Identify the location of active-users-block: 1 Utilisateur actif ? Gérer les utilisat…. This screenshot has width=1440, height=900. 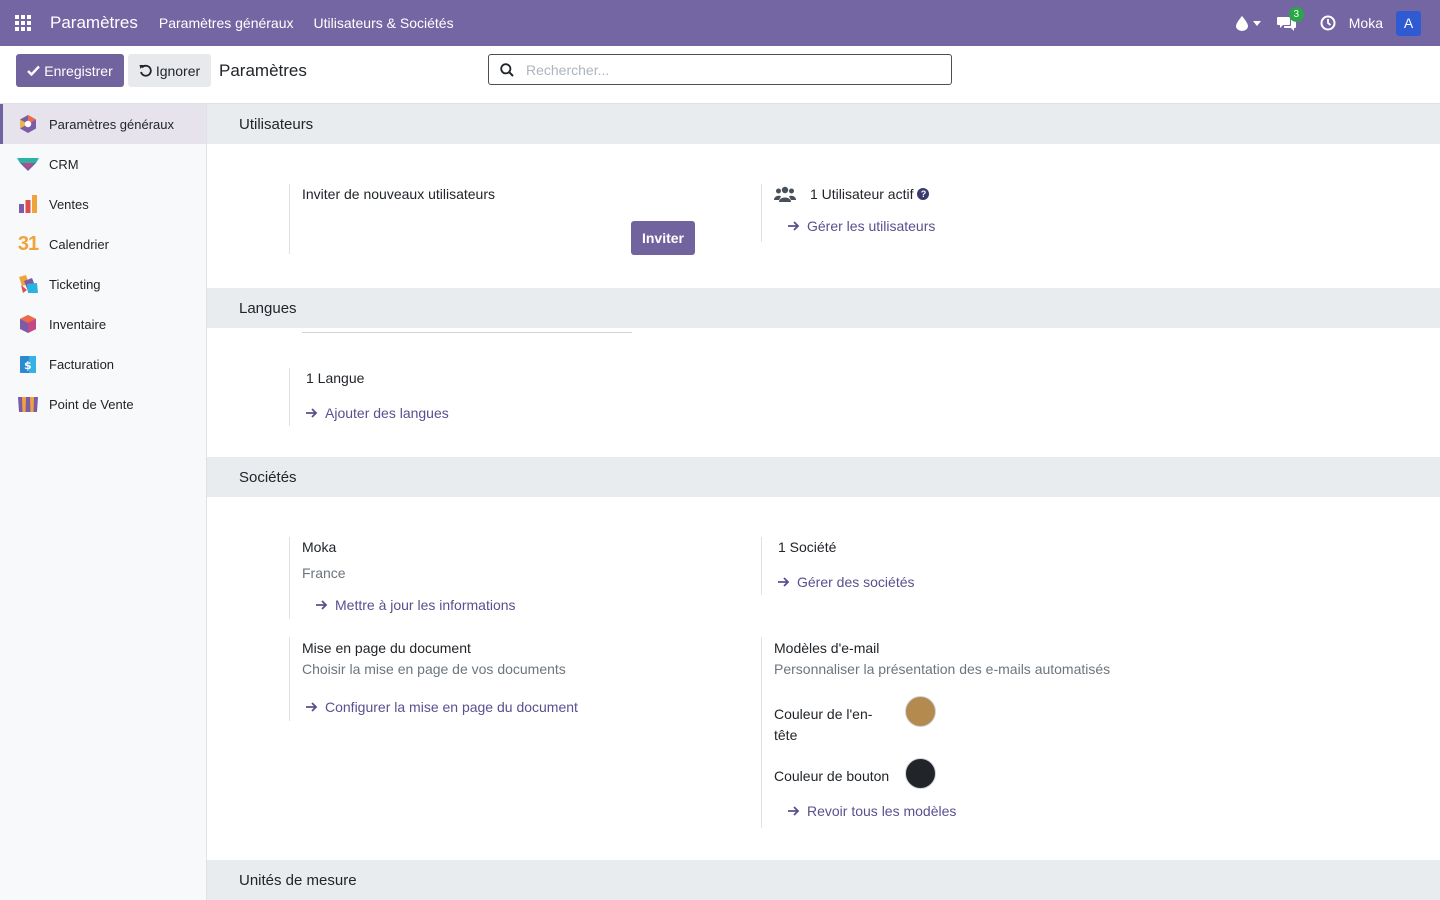
(961, 213).